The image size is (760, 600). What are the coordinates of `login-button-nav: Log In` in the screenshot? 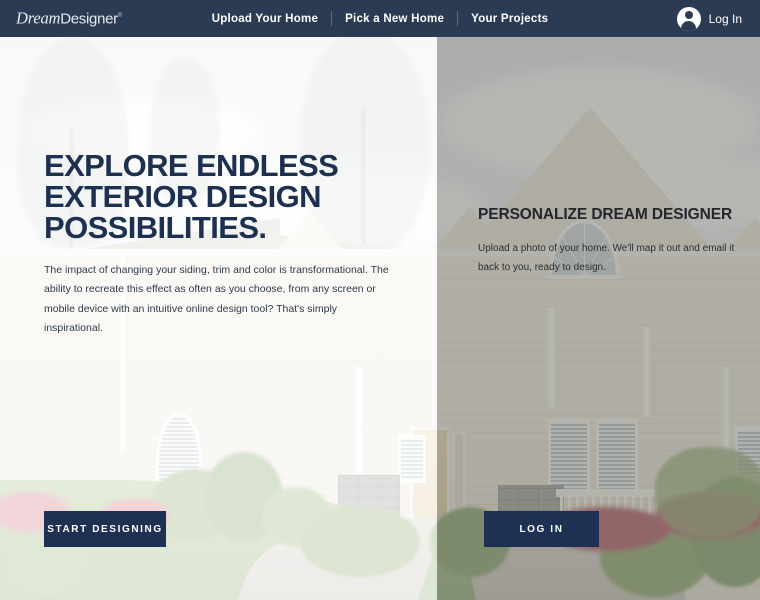 It's located at (709, 18).